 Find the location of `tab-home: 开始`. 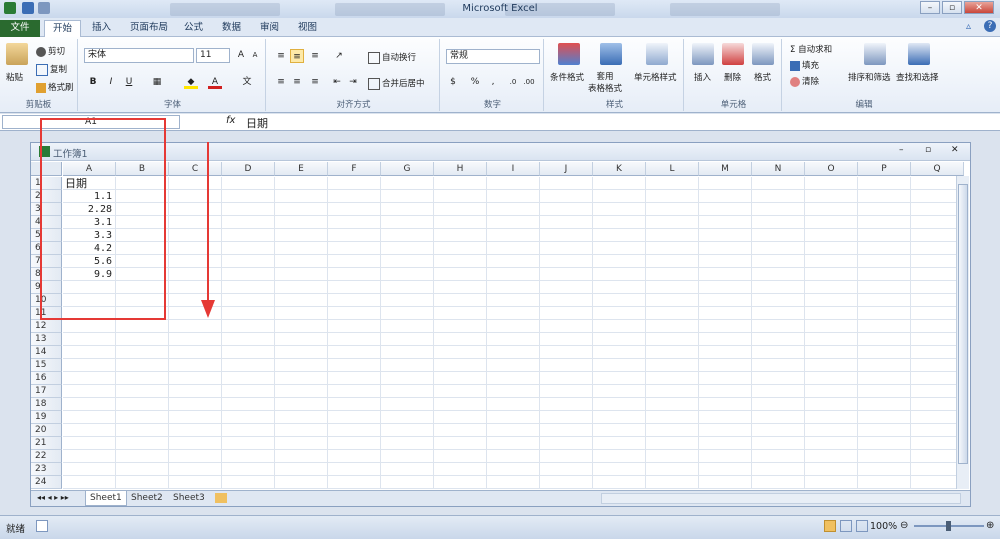

tab-home: 开始 is located at coordinates (63, 28).